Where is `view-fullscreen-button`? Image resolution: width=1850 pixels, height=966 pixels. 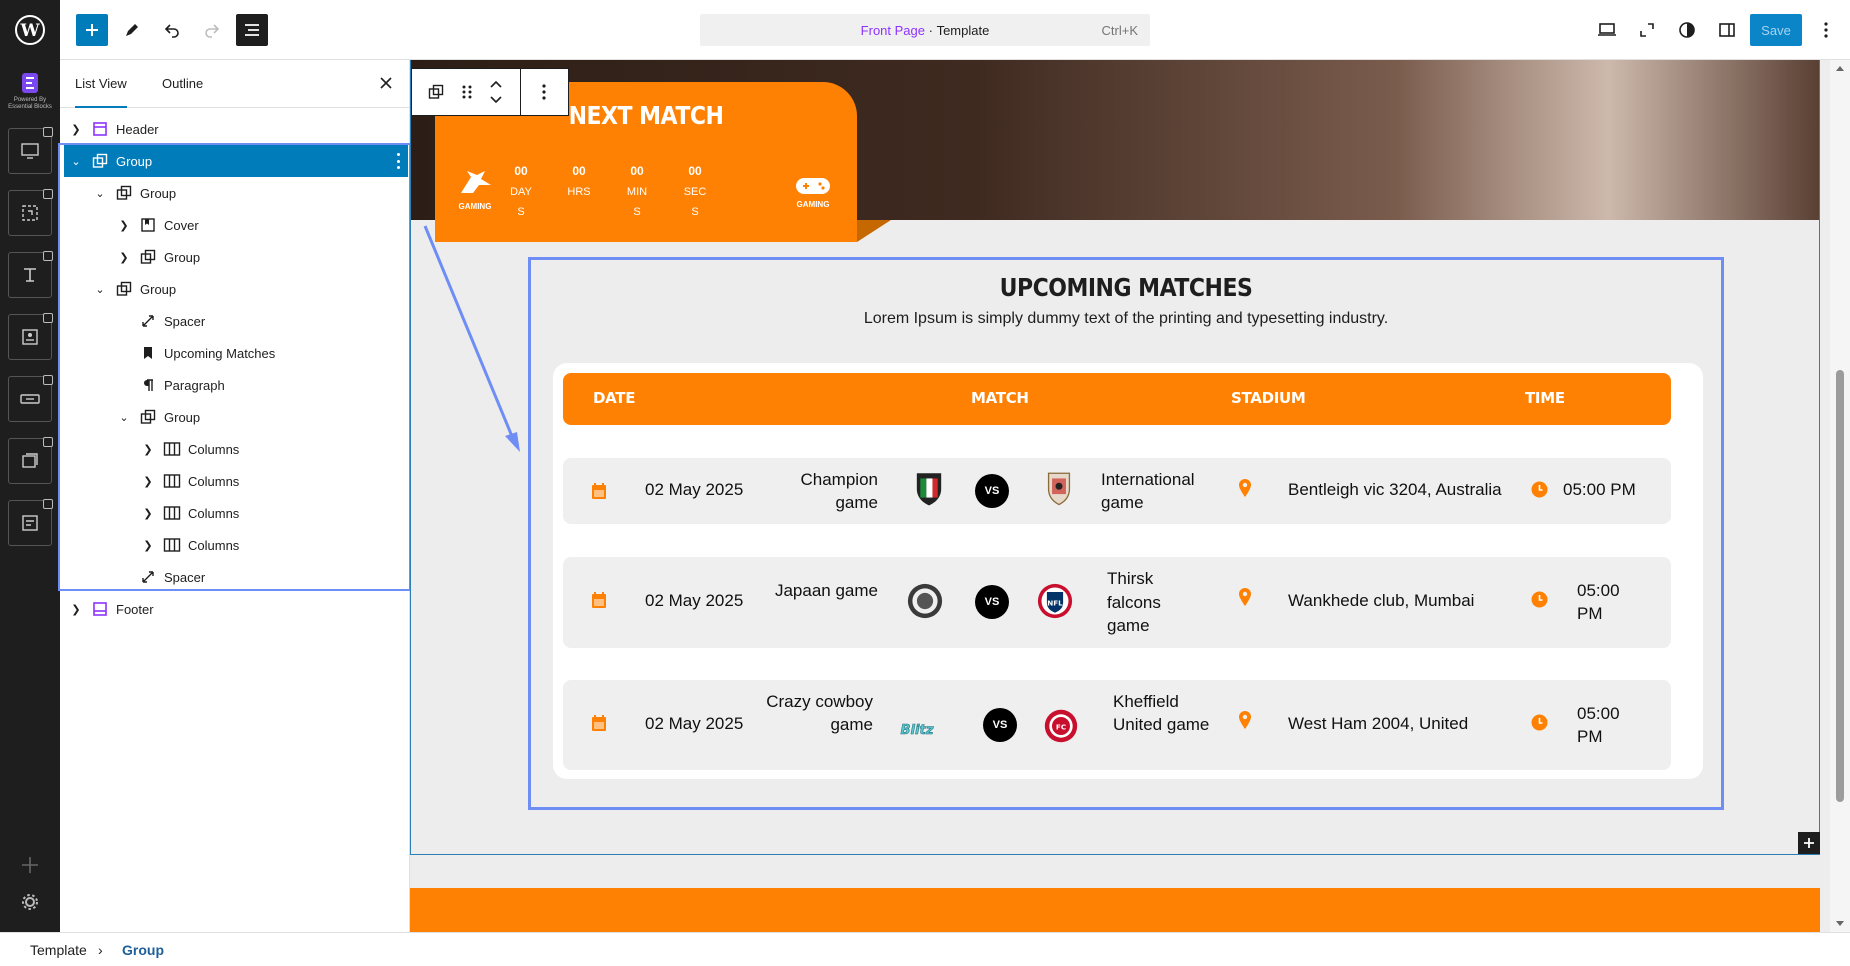
view-fullscreen-button is located at coordinates (1647, 30).